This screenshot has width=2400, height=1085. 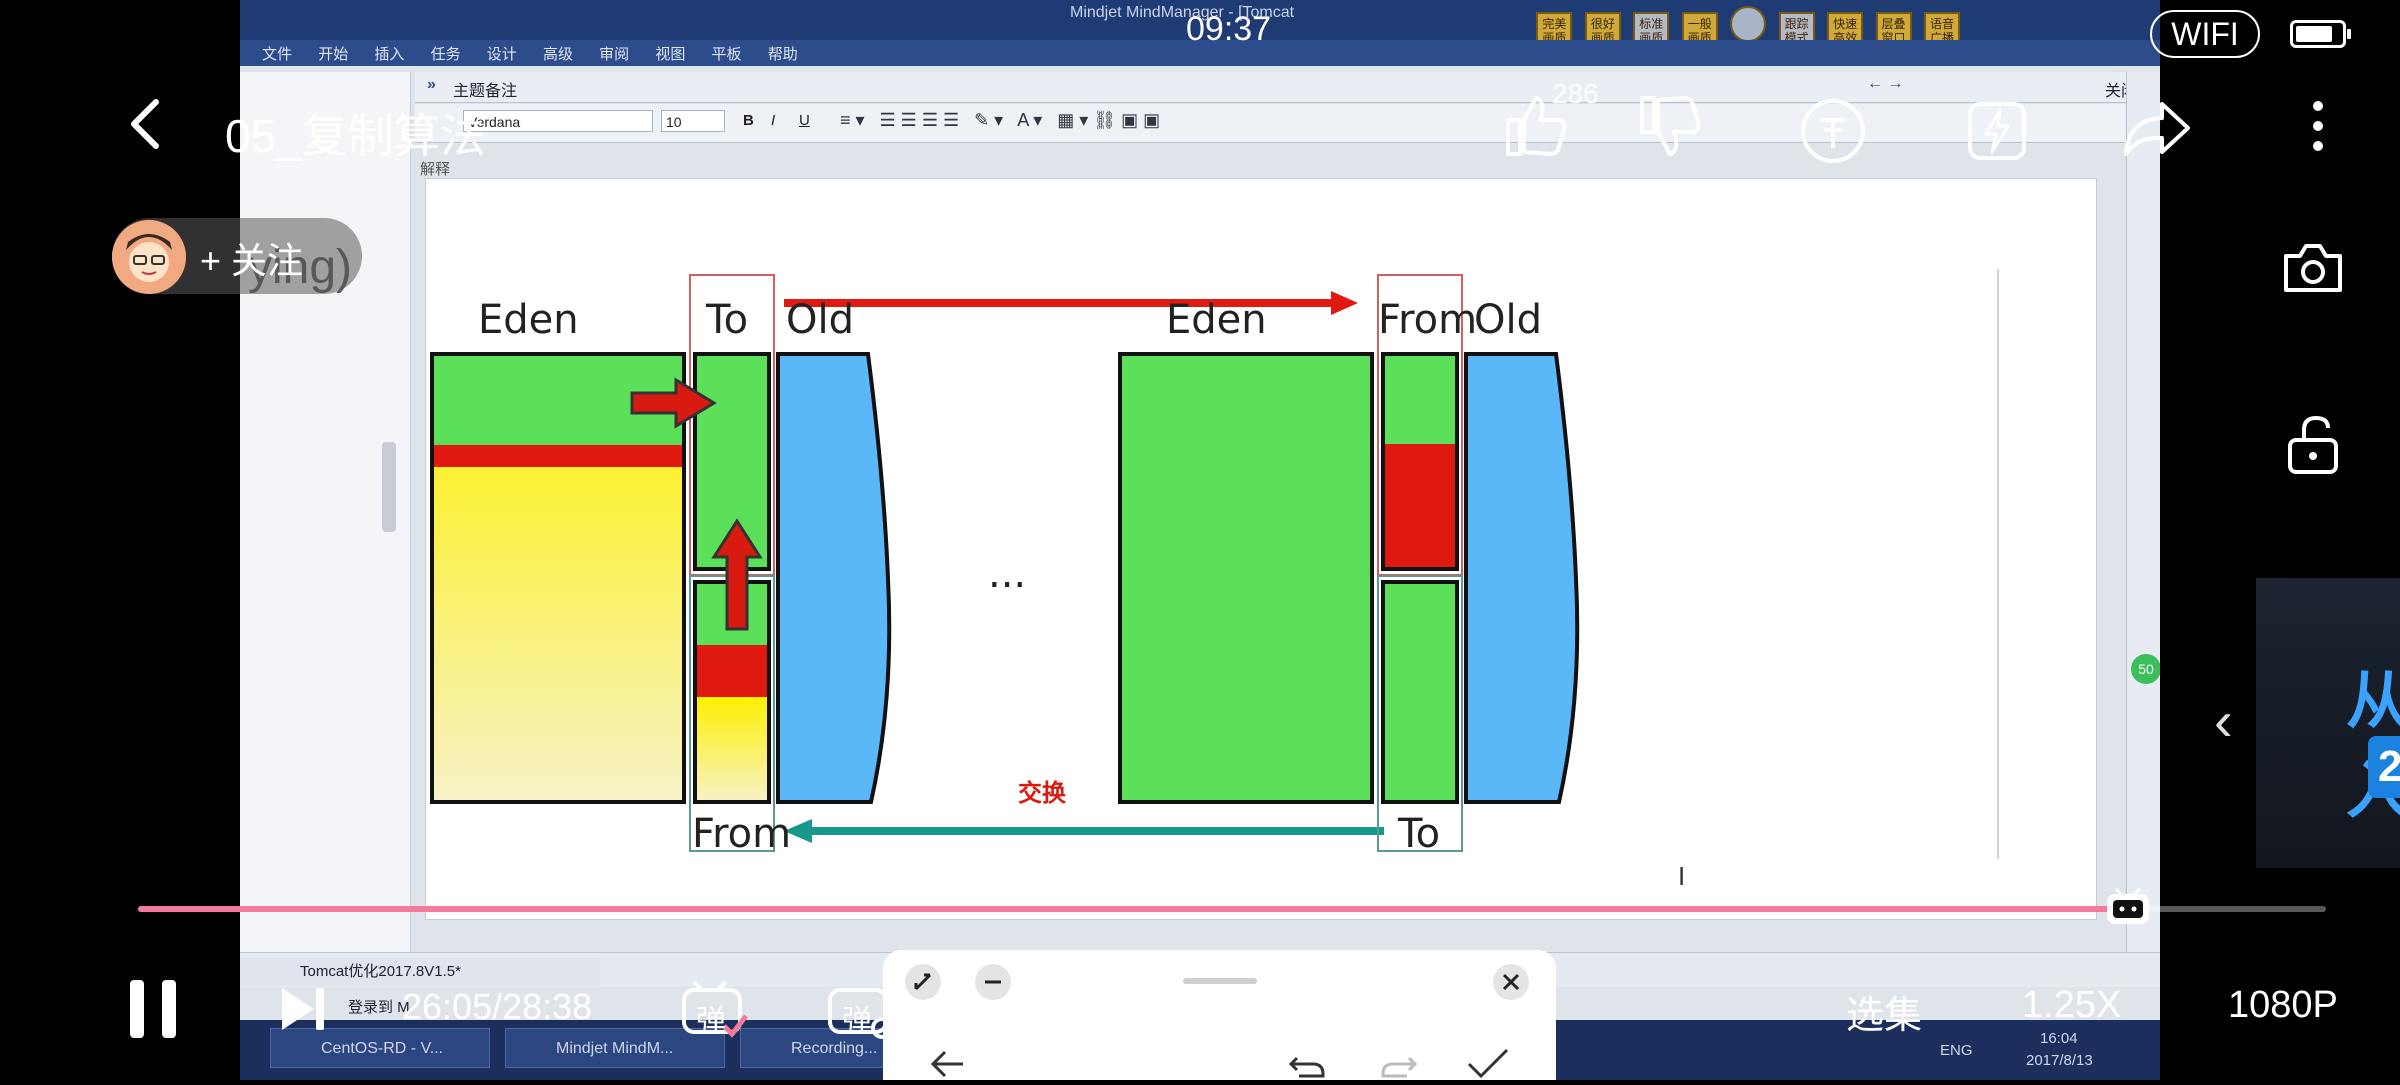 What do you see at coordinates (1216, 320) in the screenshot?
I see `right-eden-label: Eden` at bounding box center [1216, 320].